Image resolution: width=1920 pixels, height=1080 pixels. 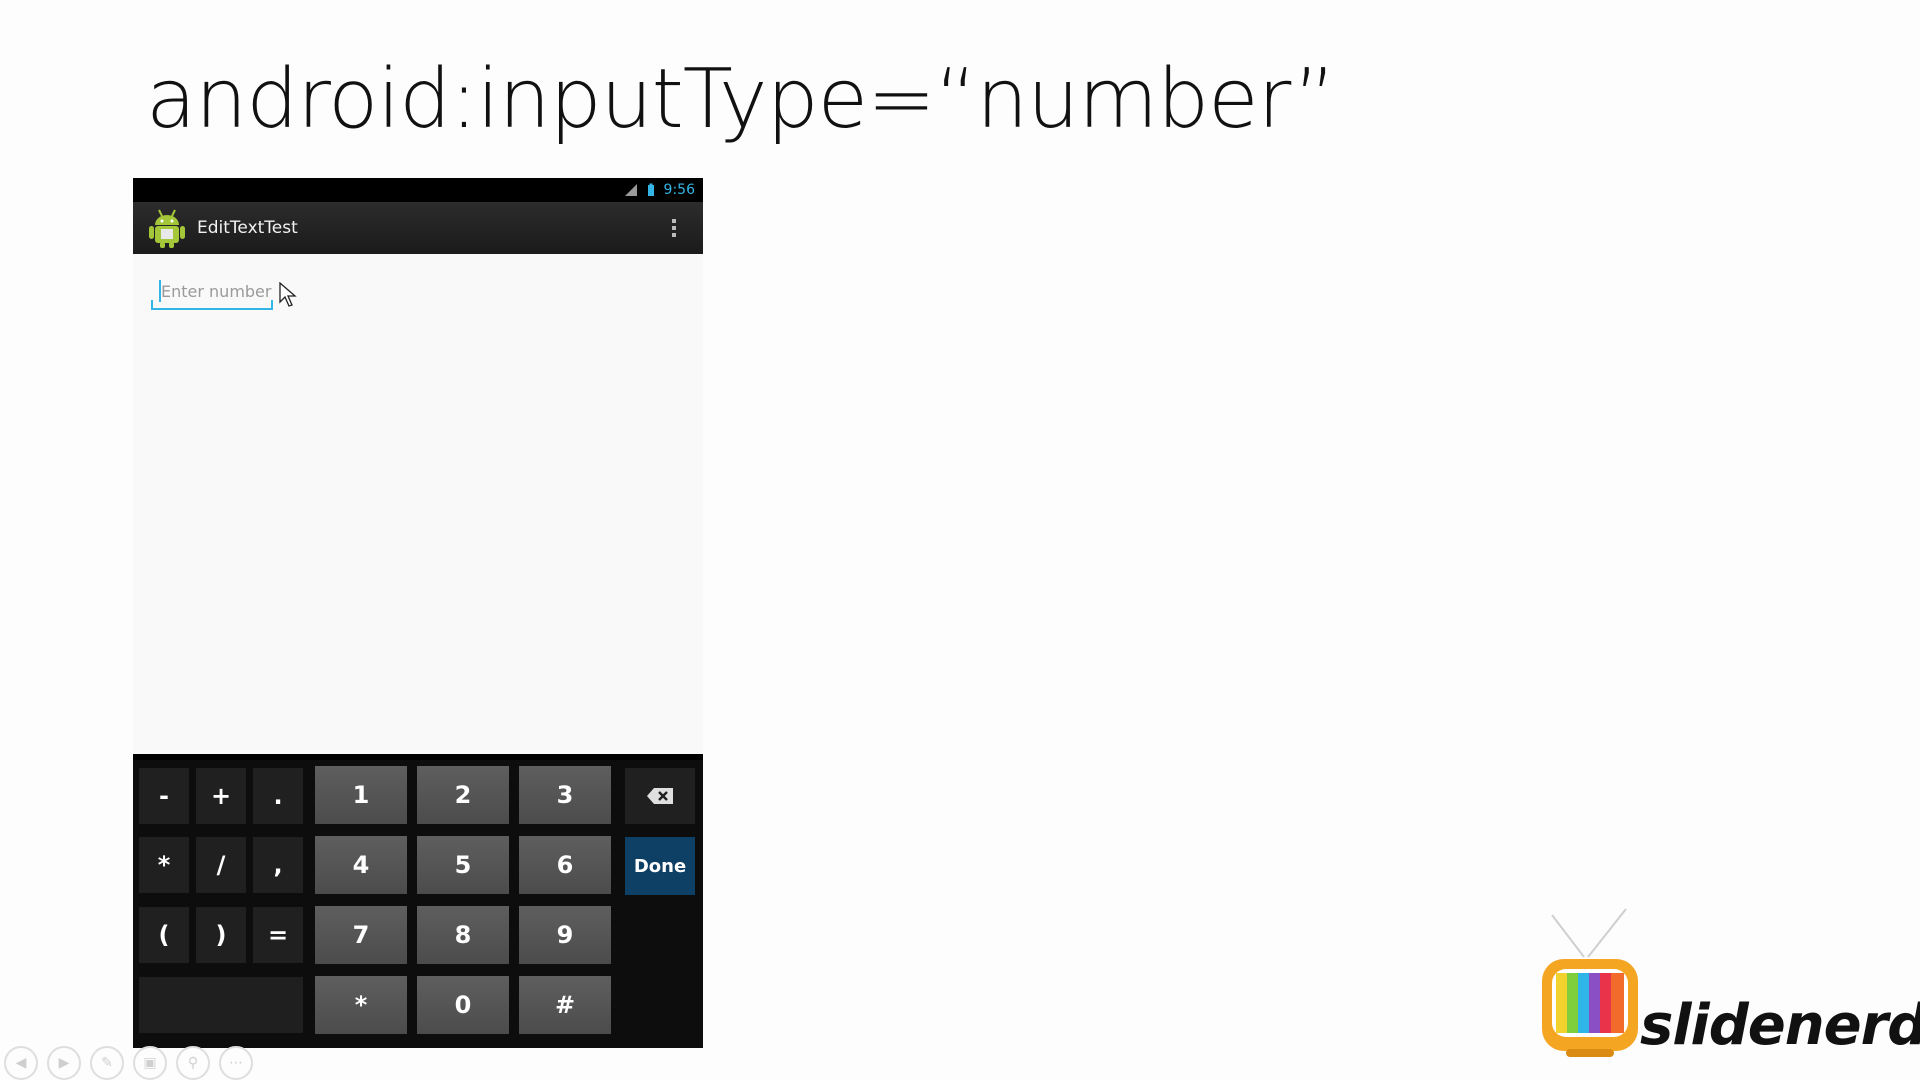 I want to click on key-3: 3, so click(x=565, y=795).